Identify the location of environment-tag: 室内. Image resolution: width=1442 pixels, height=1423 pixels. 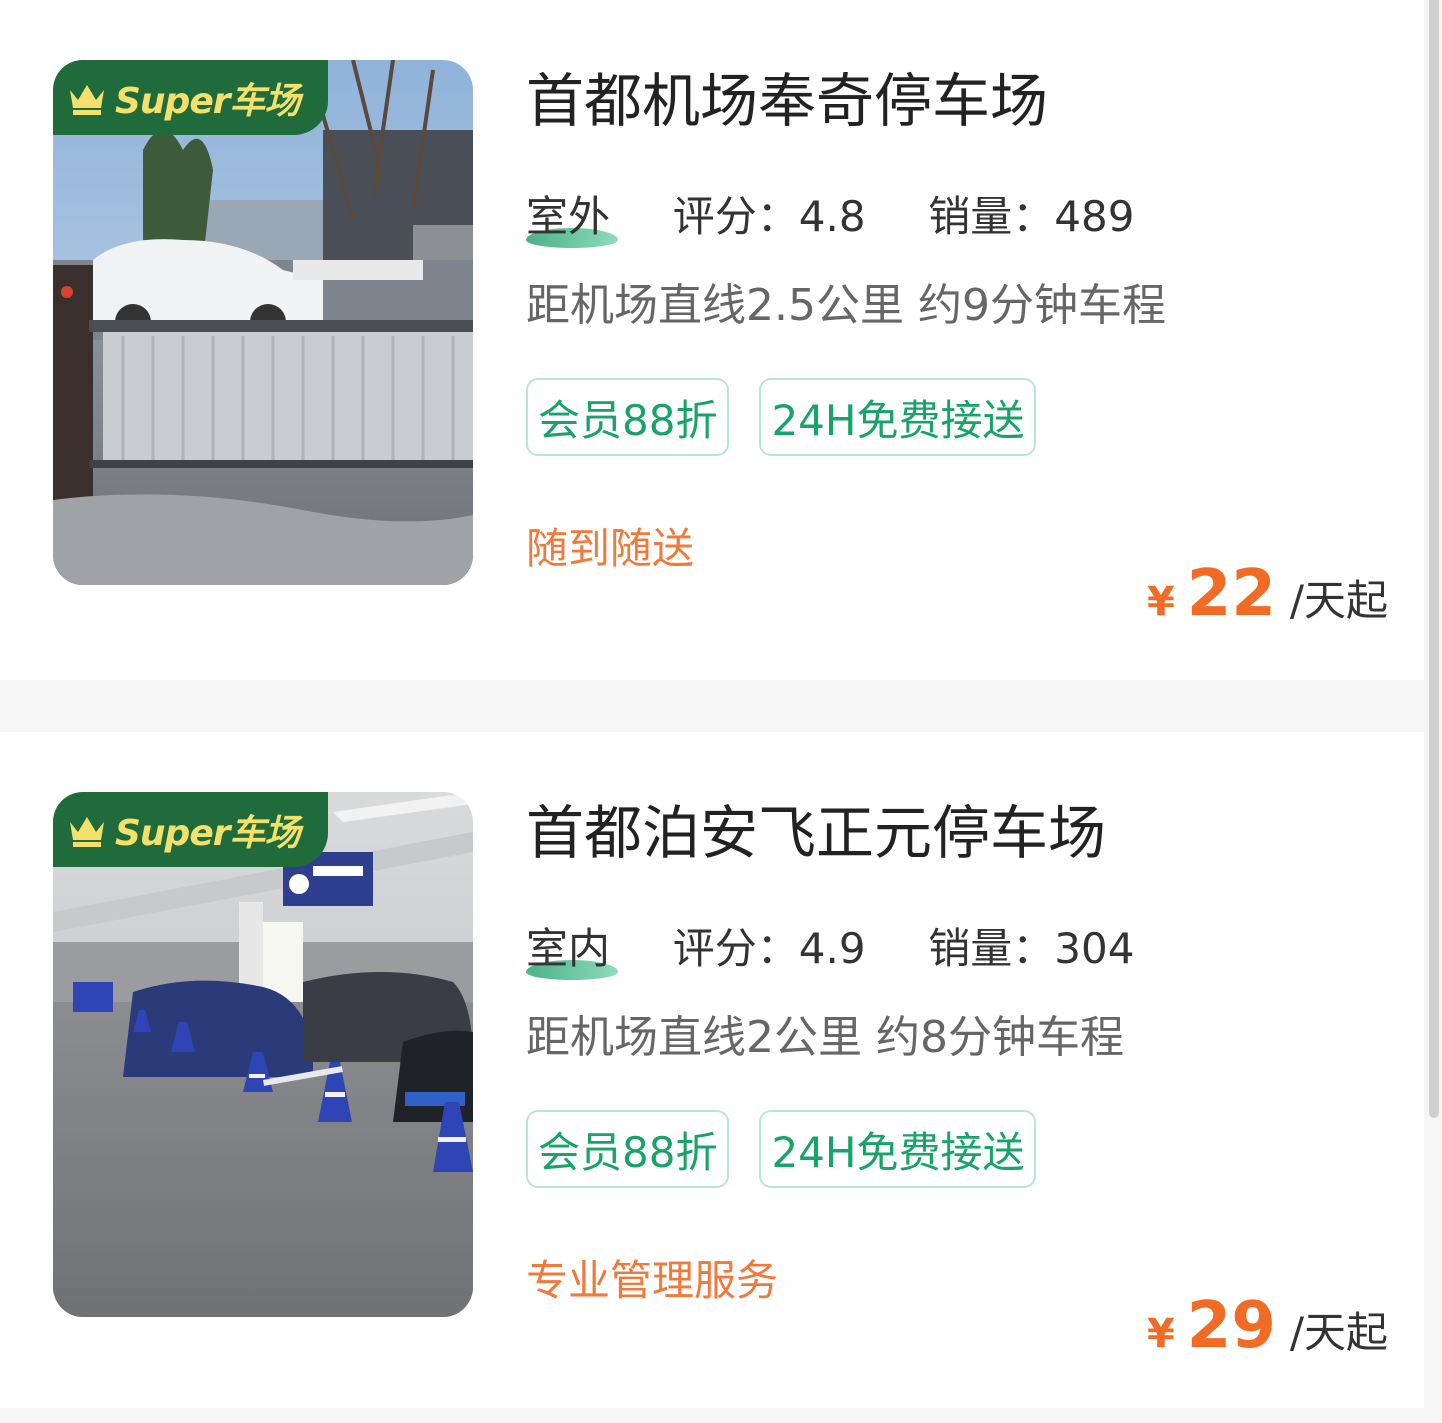
(572, 952).